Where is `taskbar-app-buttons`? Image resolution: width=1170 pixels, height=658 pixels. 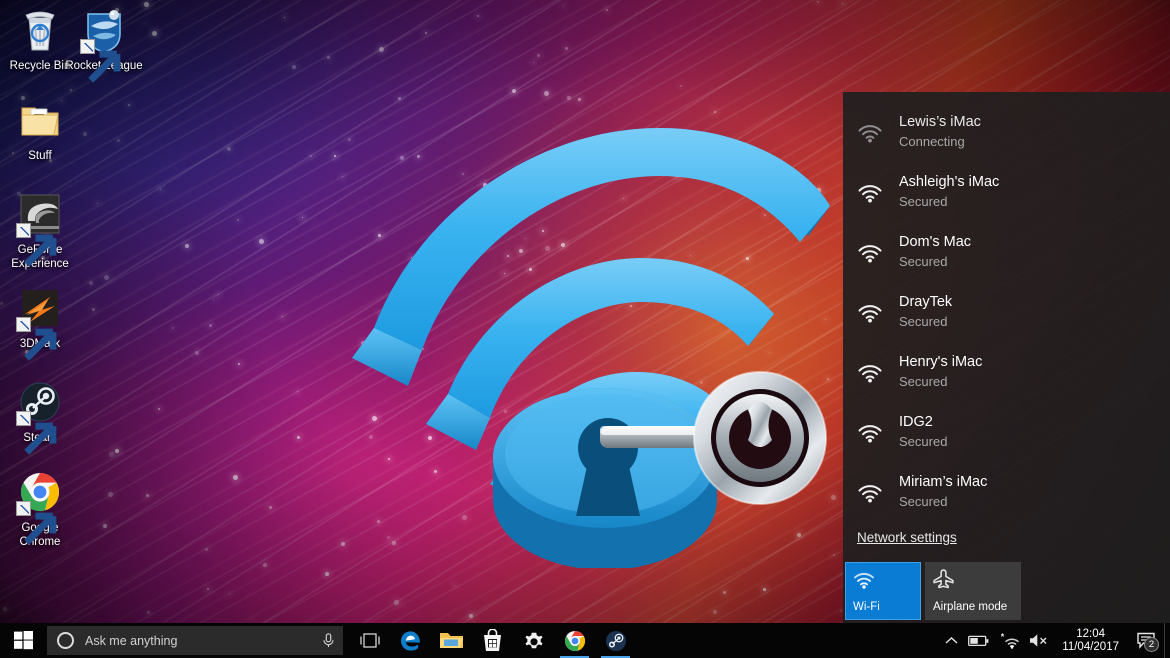
taskbar-app-buttons is located at coordinates (492, 640).